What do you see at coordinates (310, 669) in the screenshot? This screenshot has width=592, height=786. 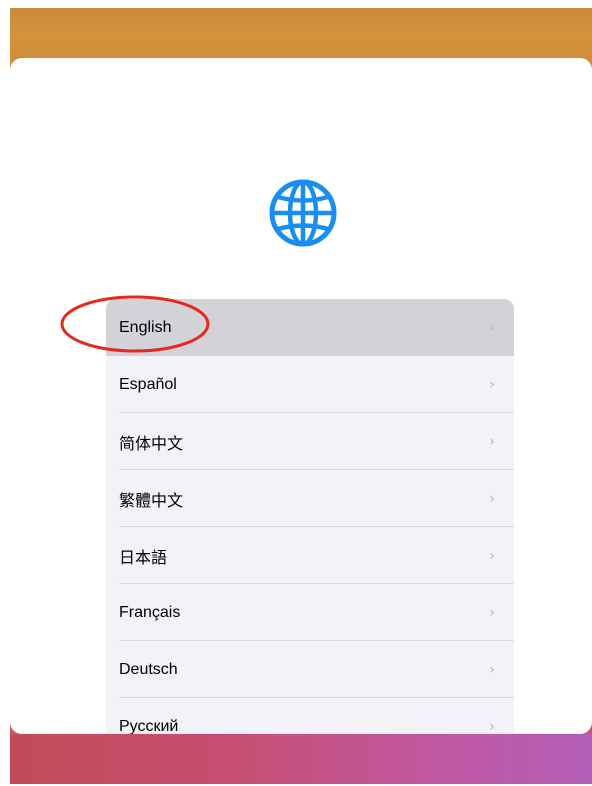 I see `language-row-german: Deutsch ›` at bounding box center [310, 669].